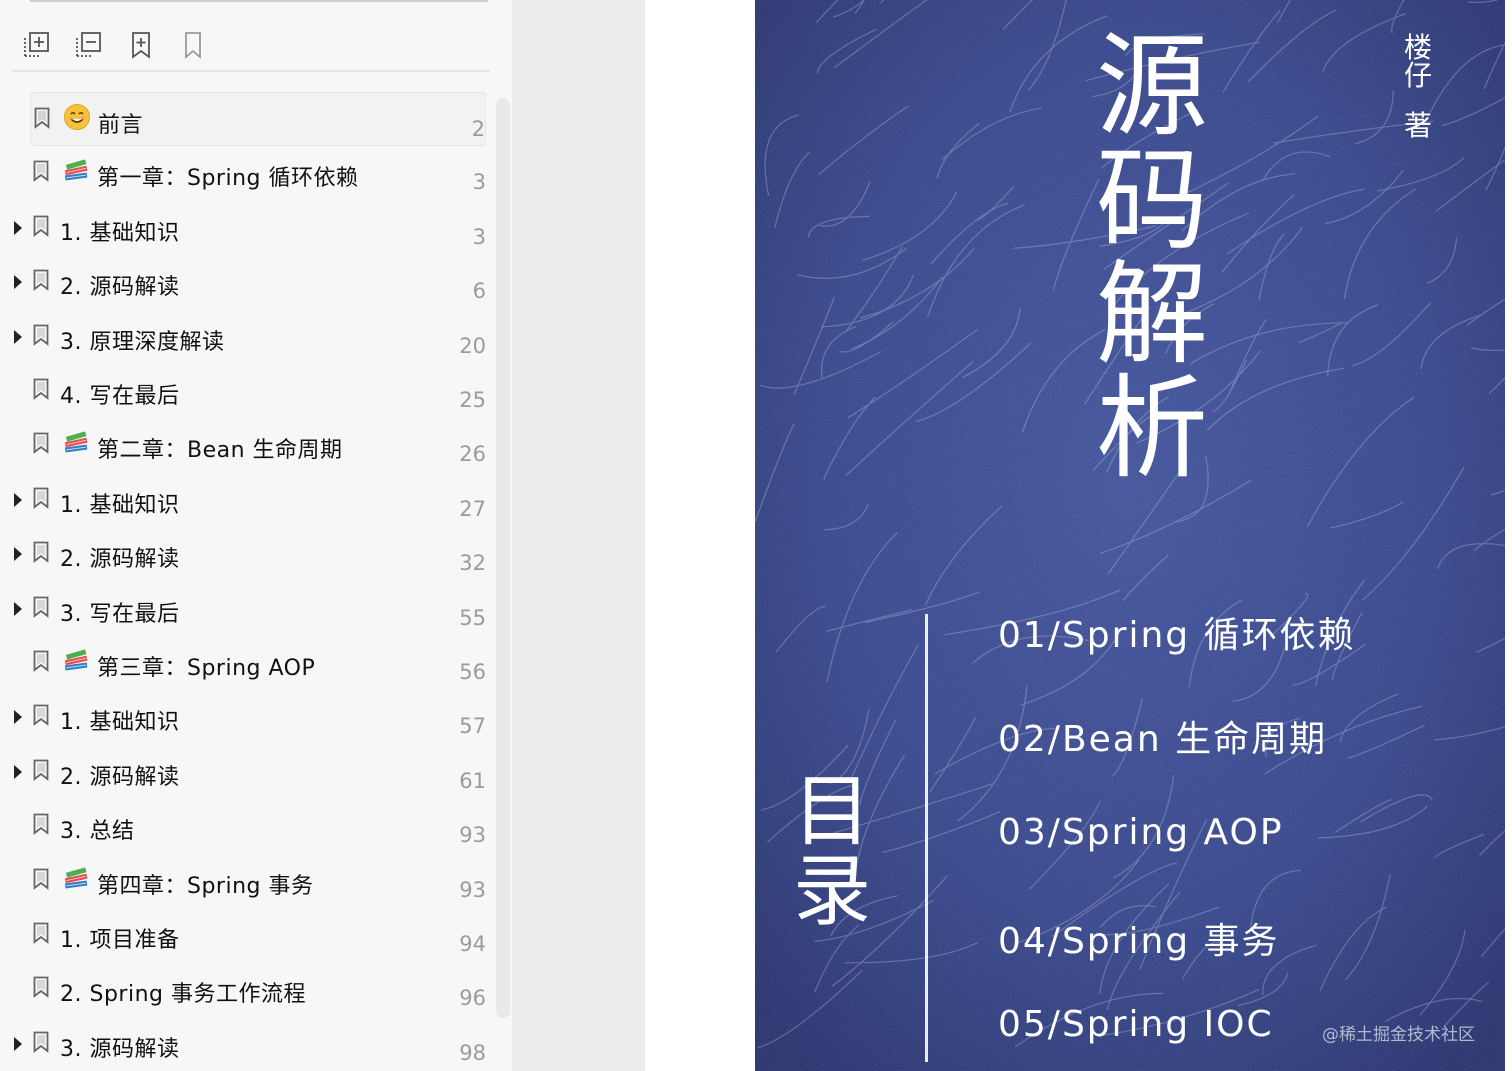 Image resolution: width=1512 pixels, height=1071 pixels. I want to click on outline-item: 第一章：Spring 循环依赖 3, so click(247, 173).